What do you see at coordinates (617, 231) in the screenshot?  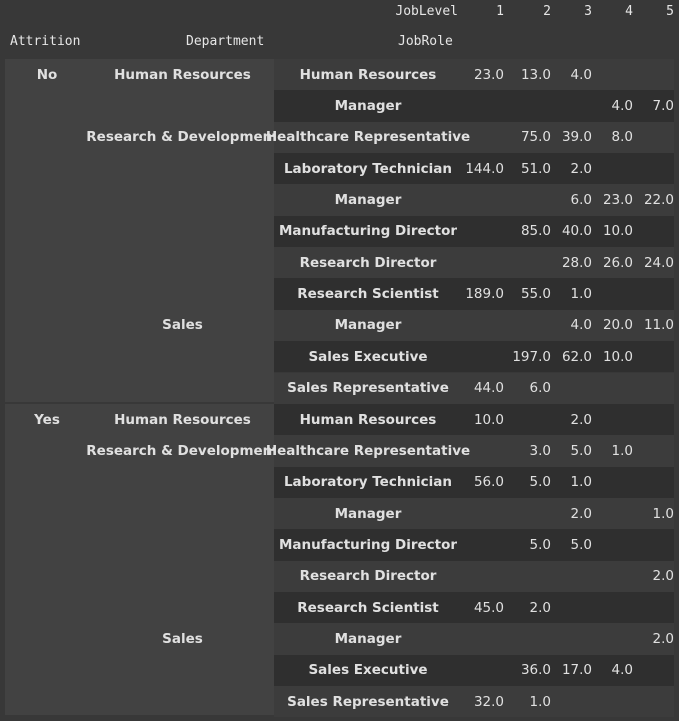 I see `value-cell-level-4: 10.0` at bounding box center [617, 231].